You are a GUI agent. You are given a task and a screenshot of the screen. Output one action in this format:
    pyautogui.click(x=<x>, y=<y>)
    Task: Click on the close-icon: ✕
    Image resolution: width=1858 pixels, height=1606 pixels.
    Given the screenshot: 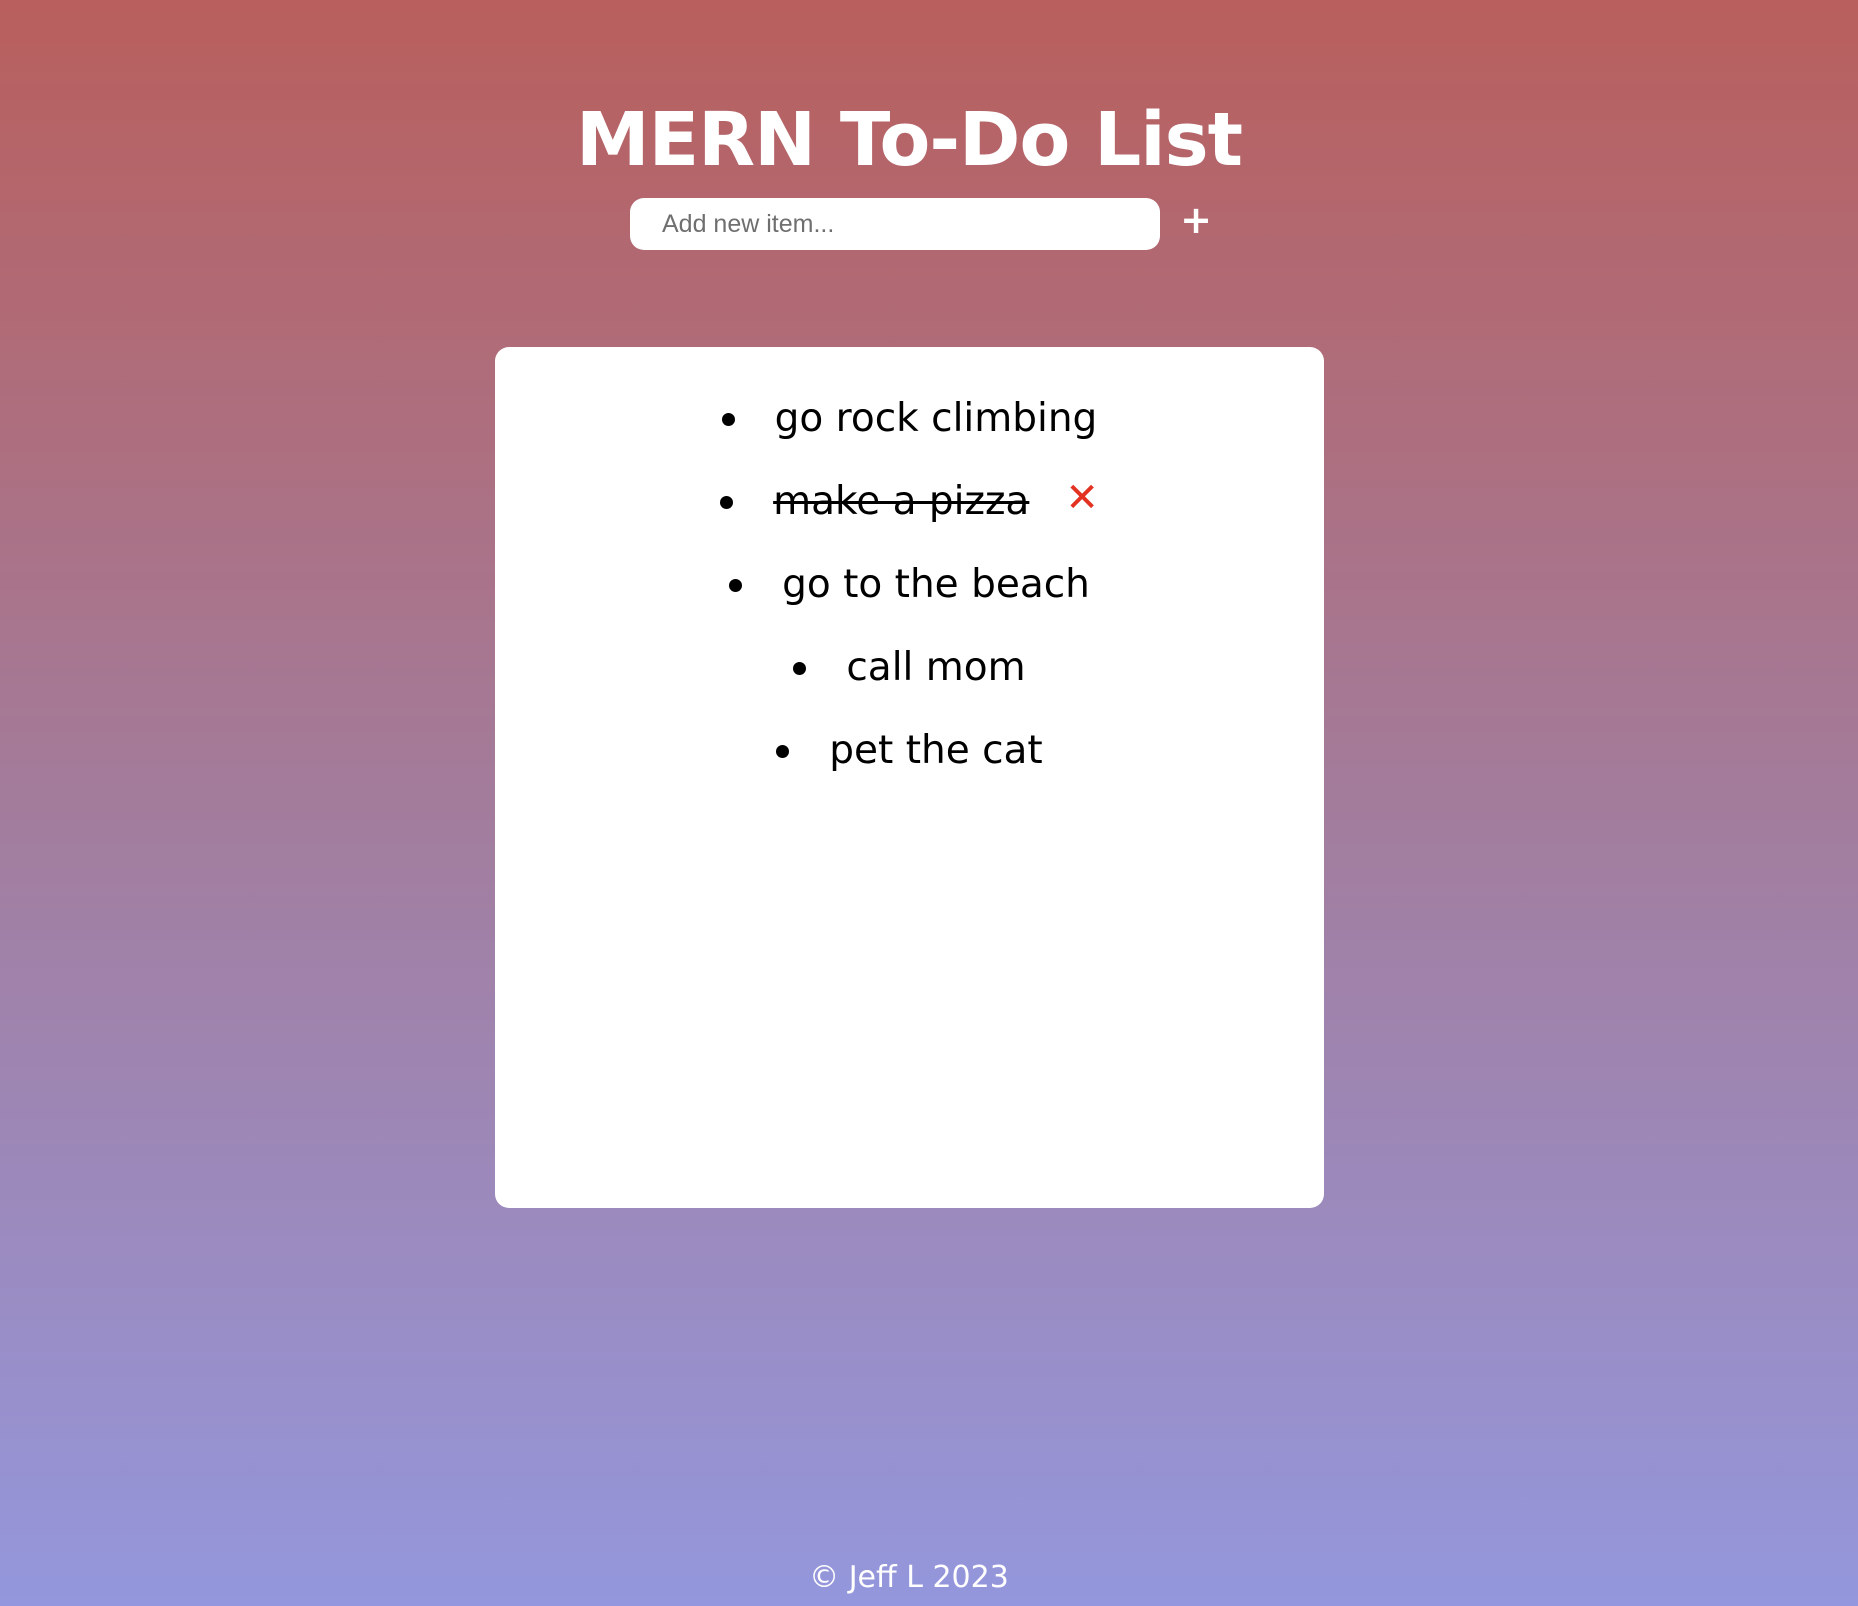 What is the action you would take?
    pyautogui.click(x=1082, y=498)
    